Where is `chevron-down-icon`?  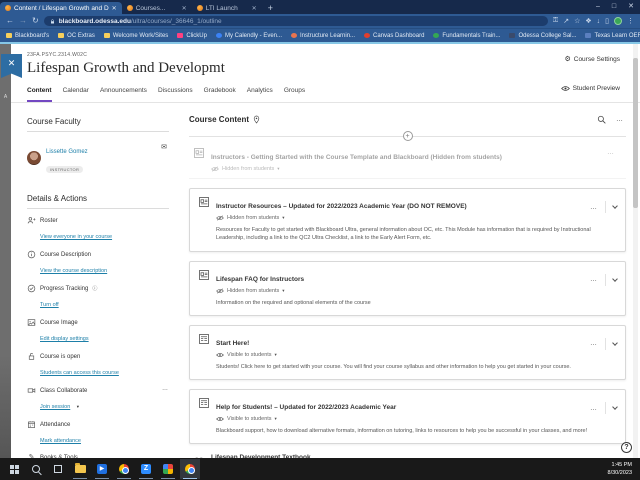
chevron-down-icon is located at coordinates (615, 206).